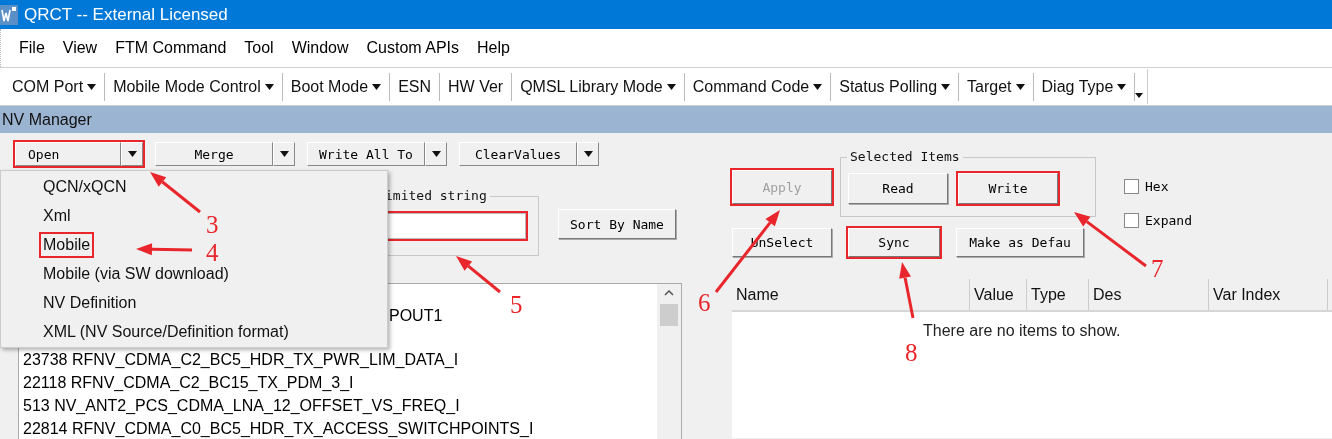  Describe the element at coordinates (669, 293) in the screenshot. I see `scroll-up-icon` at that location.